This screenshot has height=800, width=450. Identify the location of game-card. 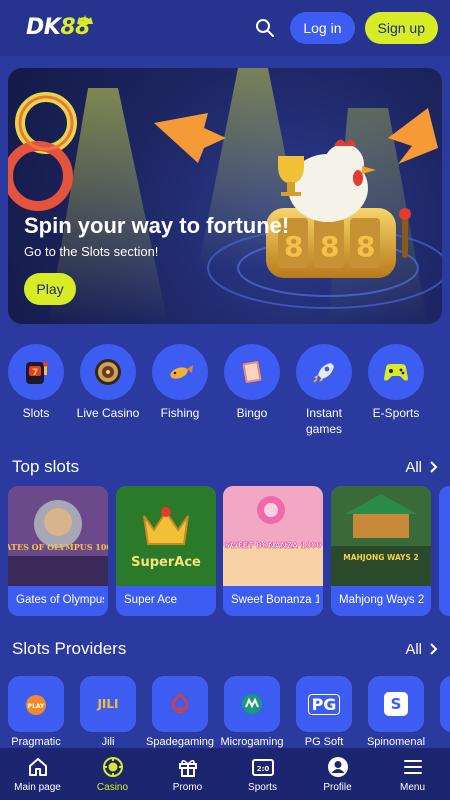
(444, 551).